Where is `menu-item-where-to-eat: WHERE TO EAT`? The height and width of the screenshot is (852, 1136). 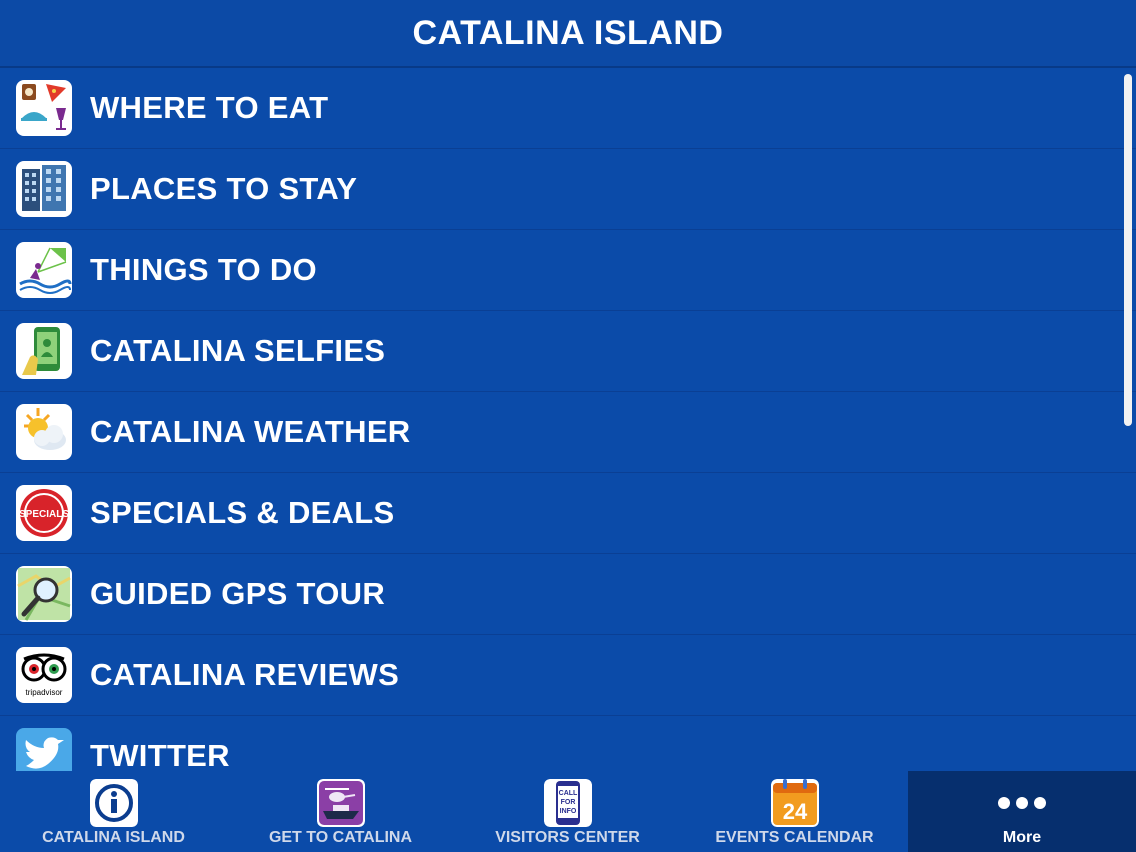
menu-item-where-to-eat: WHERE TO EAT is located at coordinates (568, 108).